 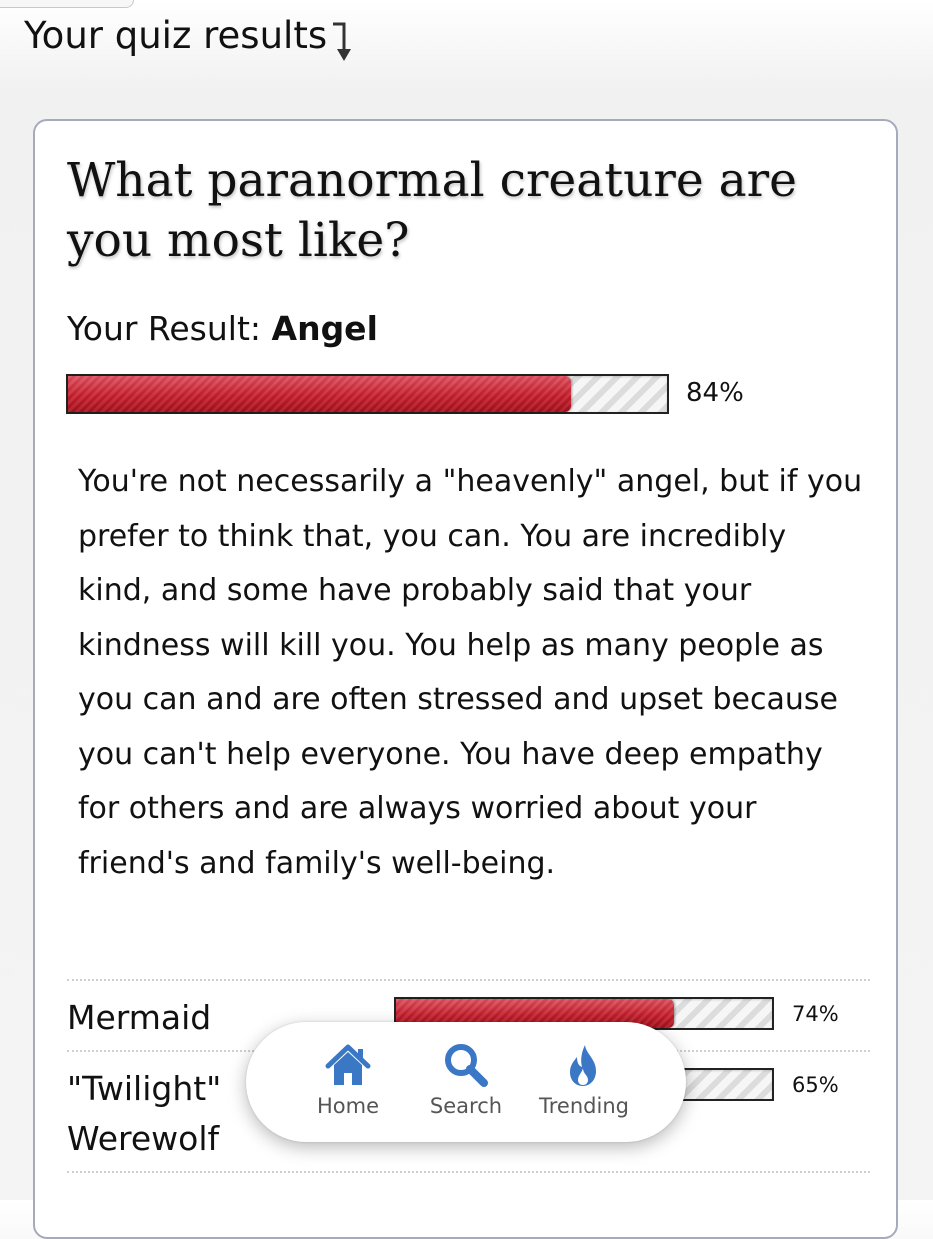 I want to click on bottom-nav-bar: Home Search Trending, so click(x=466, y=1082).